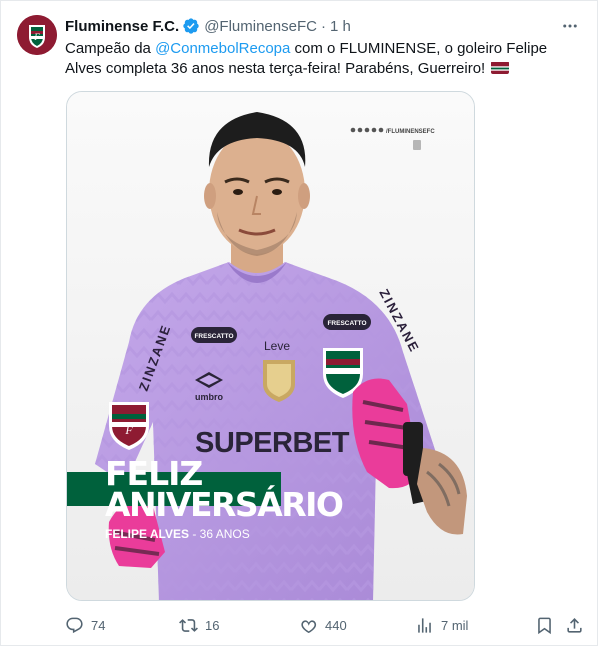 This screenshot has width=598, height=646. What do you see at coordinates (272, 443) in the screenshot?
I see `shirt-sponsor: SUPERBET` at bounding box center [272, 443].